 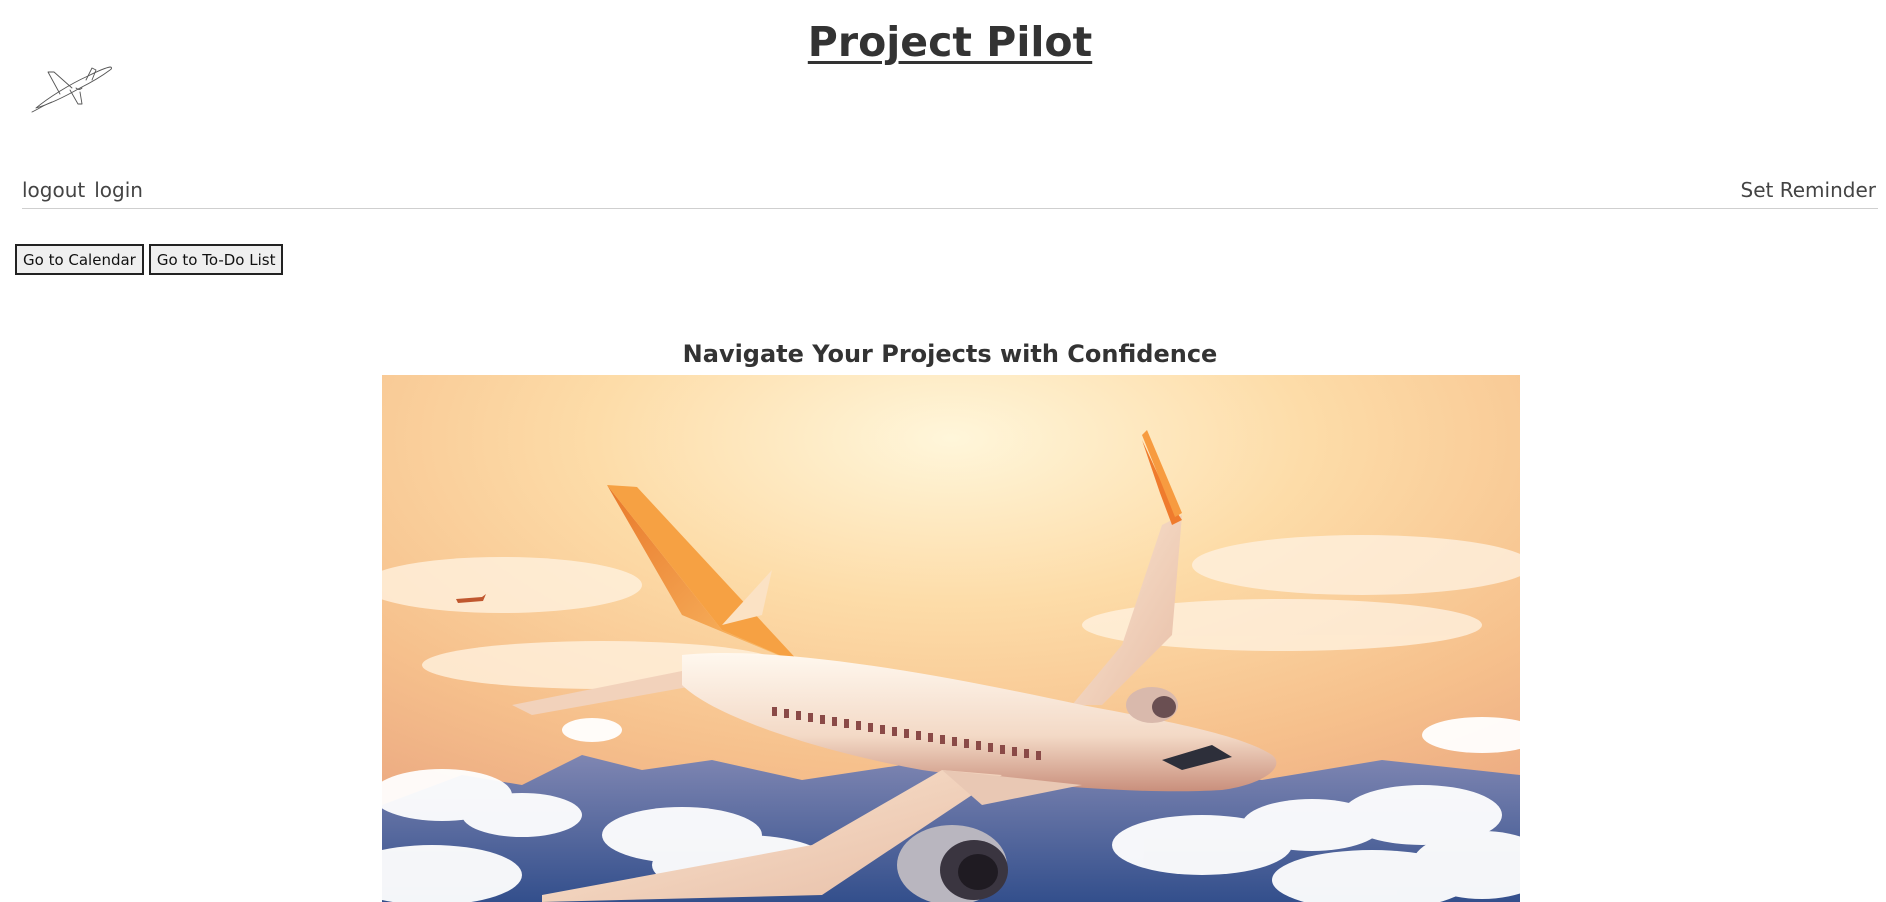 What do you see at coordinates (79, 259) in the screenshot?
I see `go-to-calendar-button: Go to Calendar` at bounding box center [79, 259].